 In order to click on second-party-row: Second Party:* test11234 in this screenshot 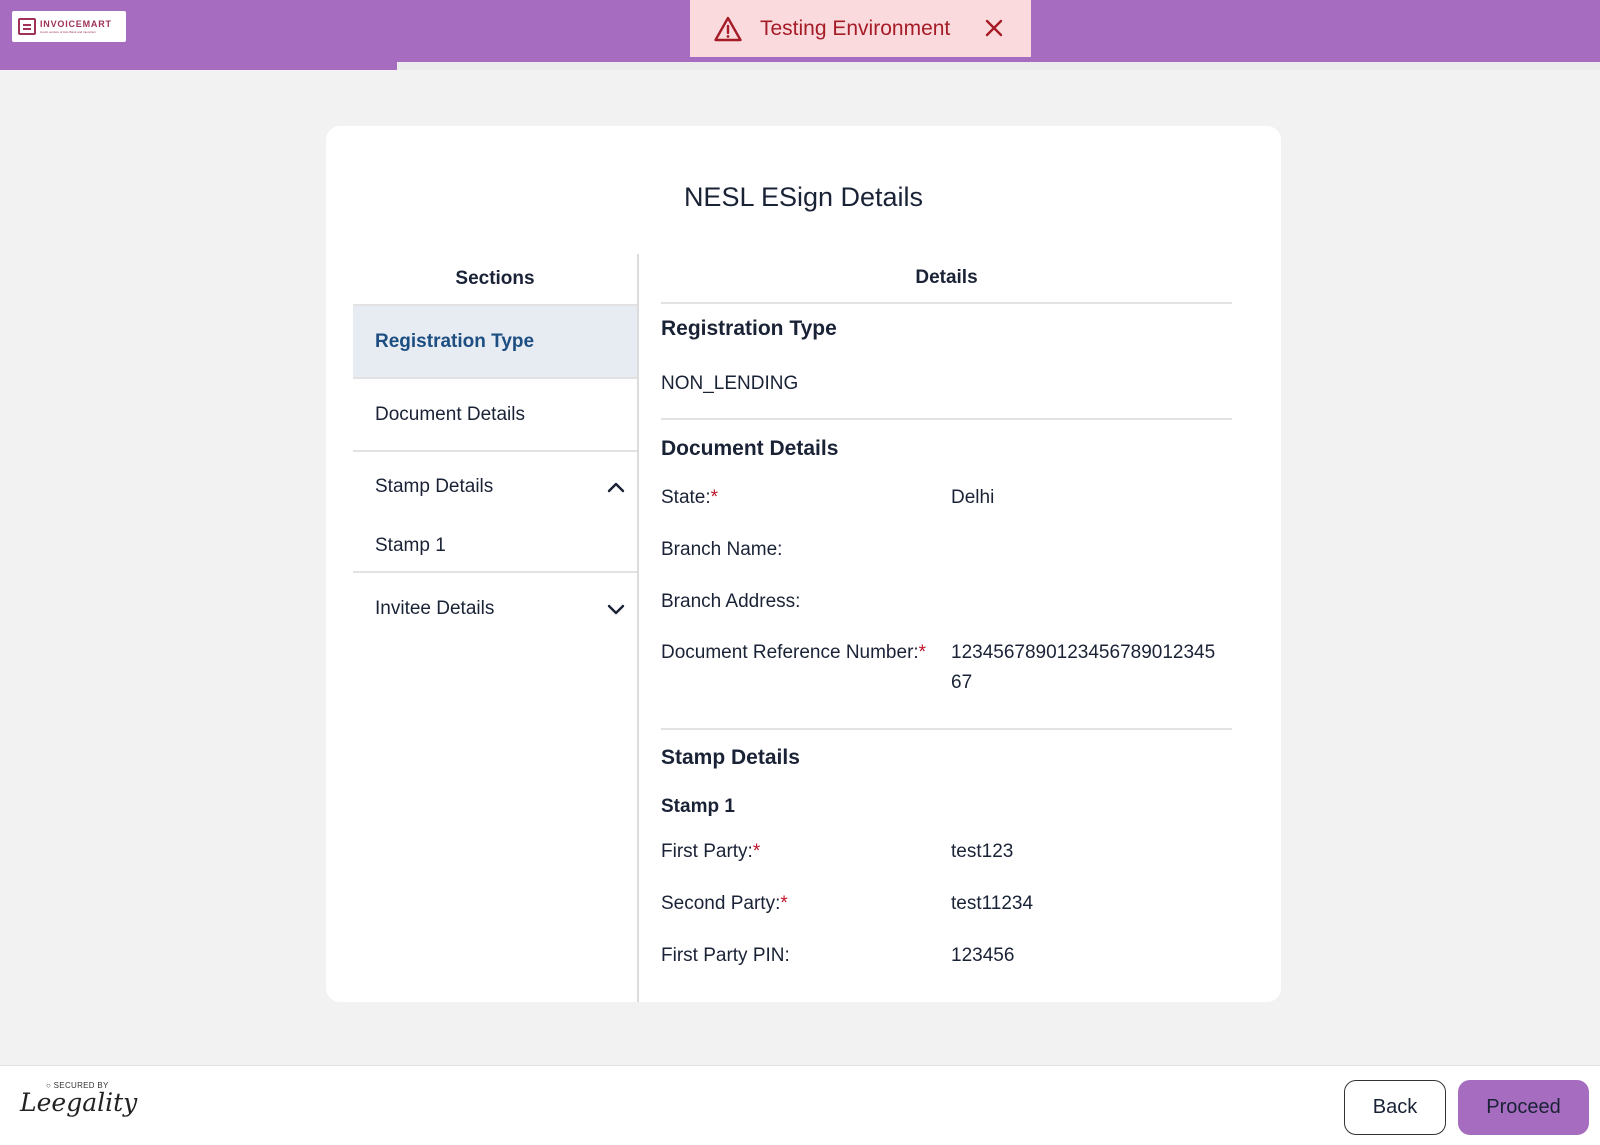, I will do `click(946, 904)`.